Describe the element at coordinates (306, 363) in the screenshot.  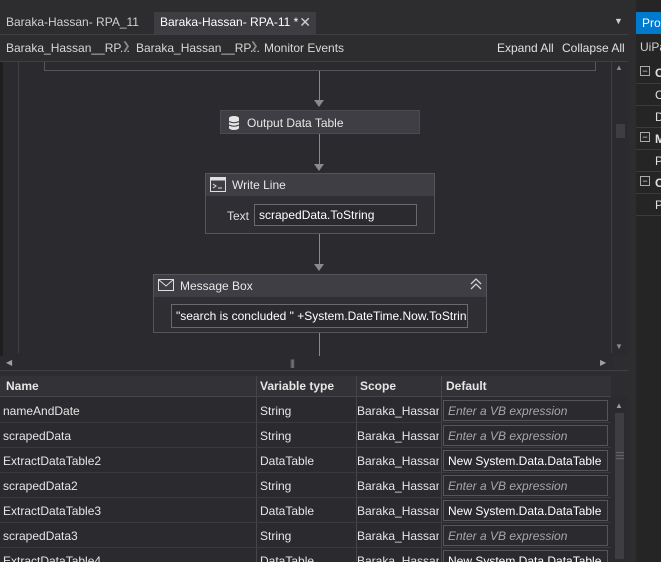
I see `canvas-horizontal-scrollbar: ◀ ||| ▶` at that location.